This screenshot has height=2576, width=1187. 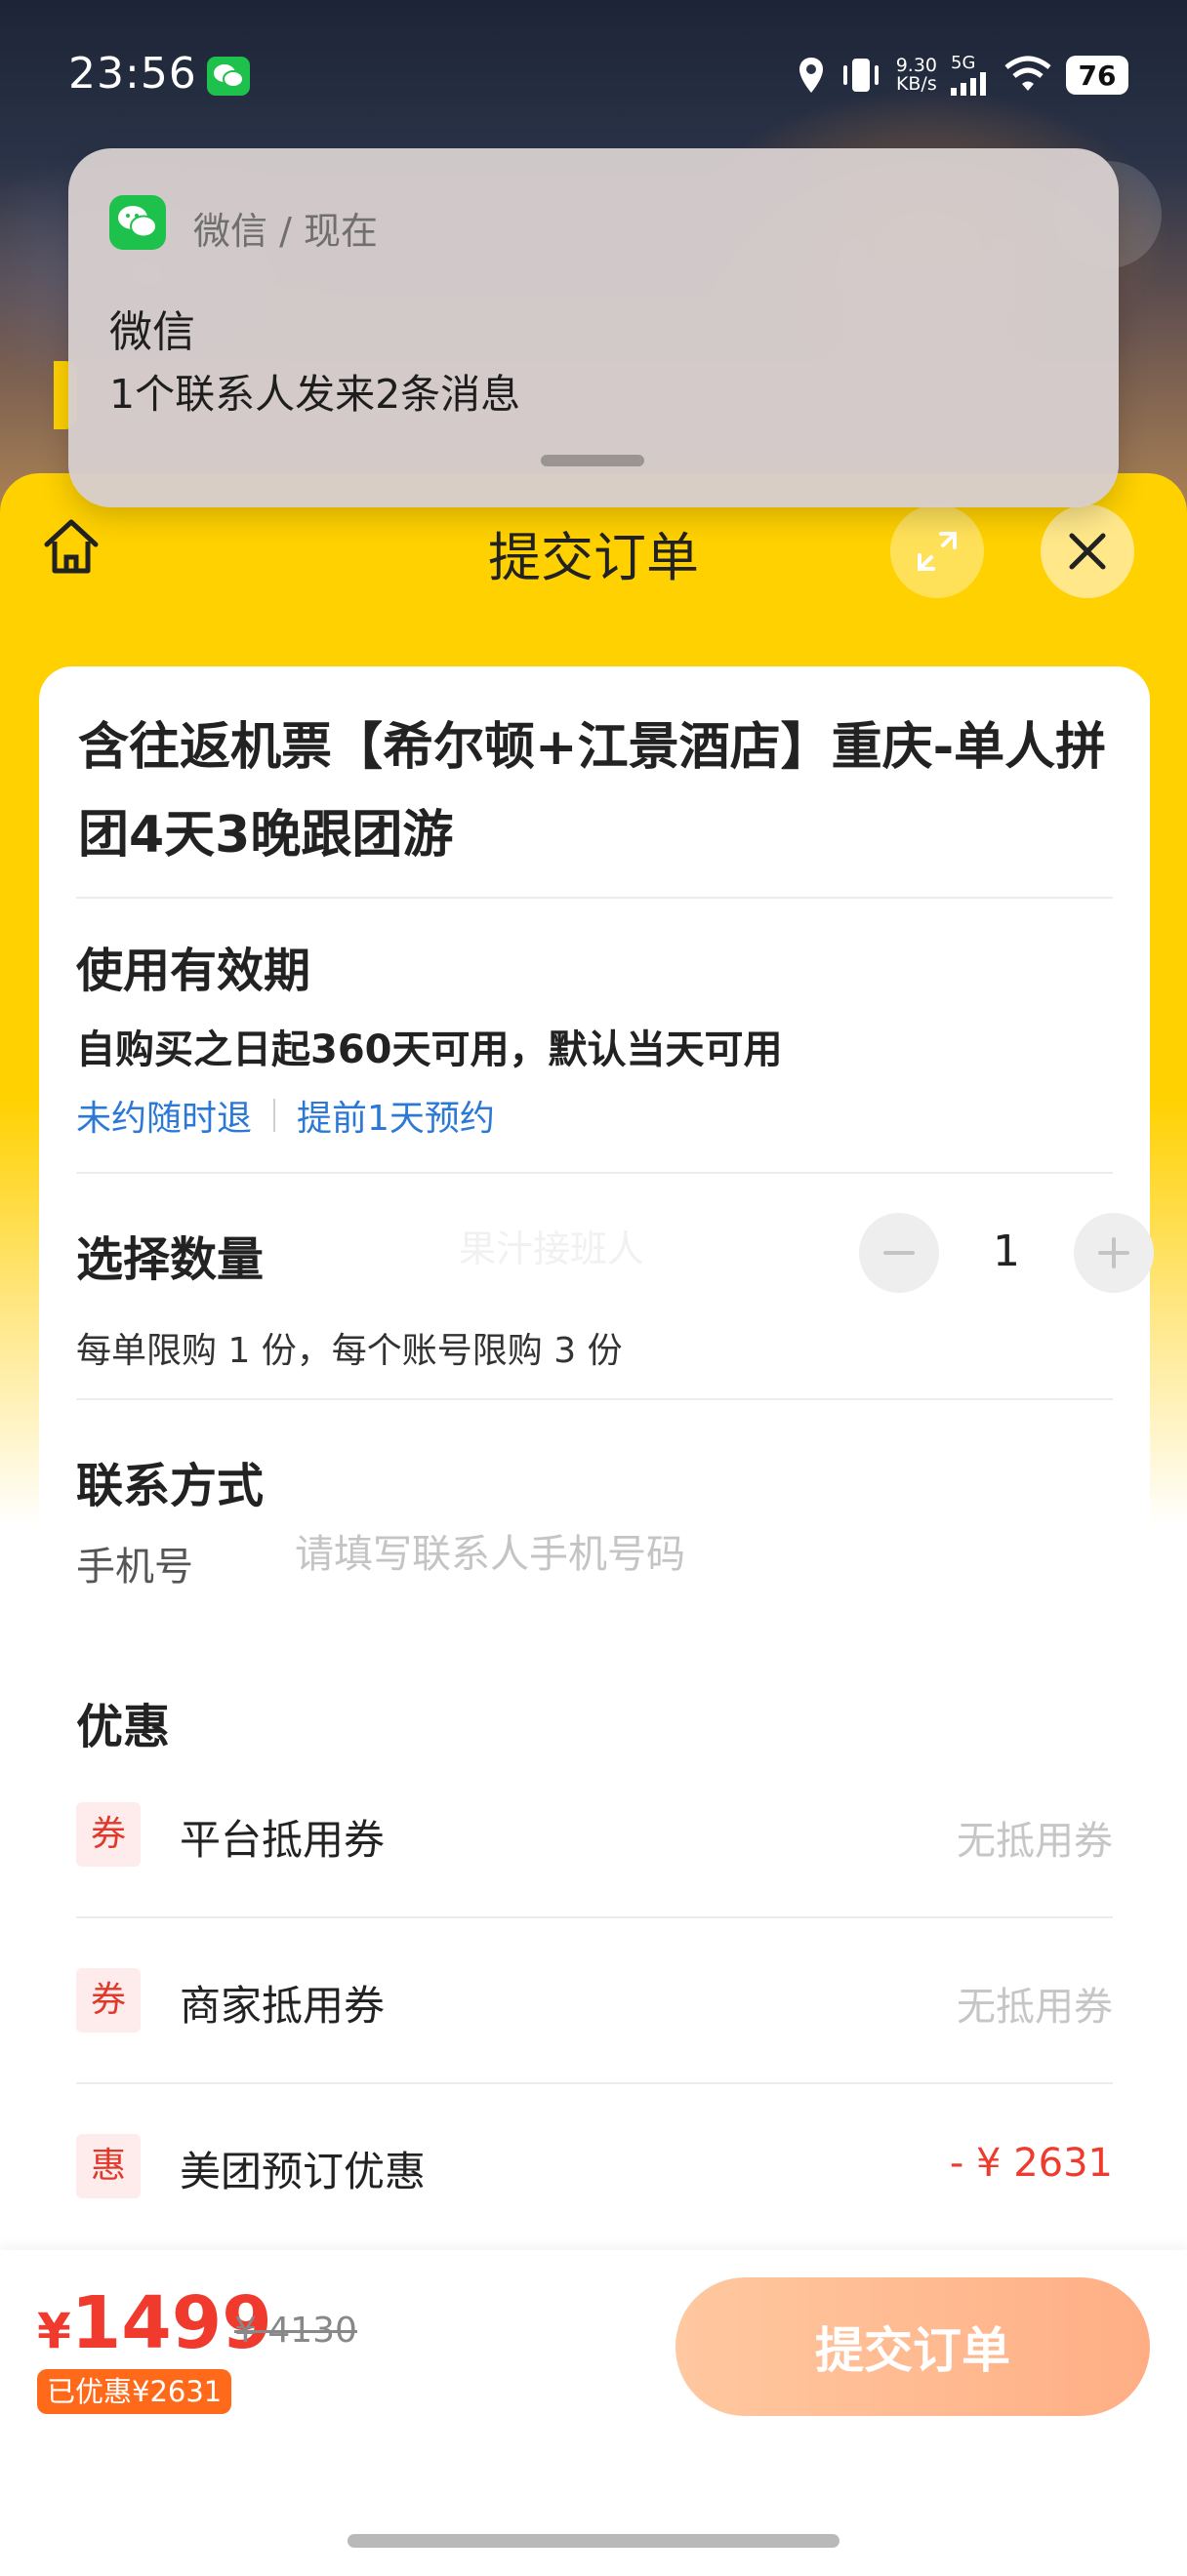 I want to click on net-speed-unit: KB/s, so click(x=916, y=84).